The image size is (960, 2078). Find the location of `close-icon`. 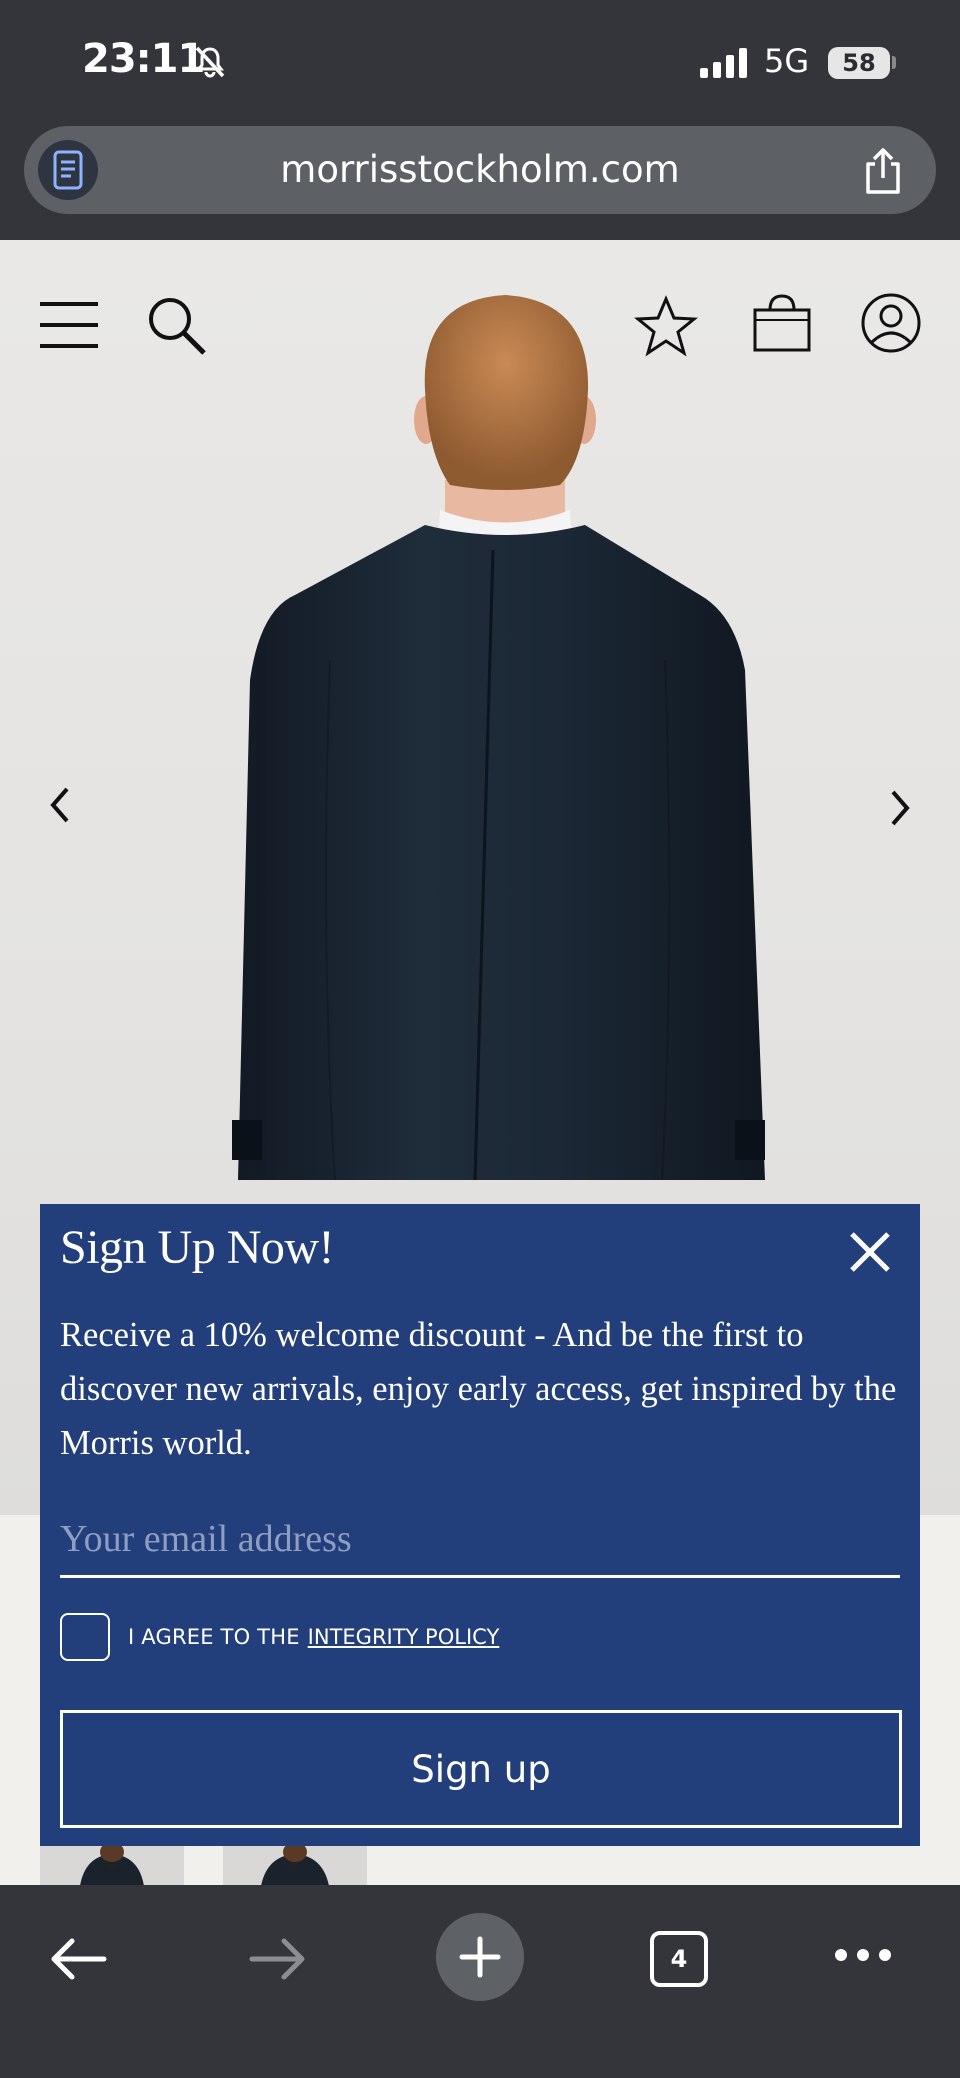

close-icon is located at coordinates (870, 1252).